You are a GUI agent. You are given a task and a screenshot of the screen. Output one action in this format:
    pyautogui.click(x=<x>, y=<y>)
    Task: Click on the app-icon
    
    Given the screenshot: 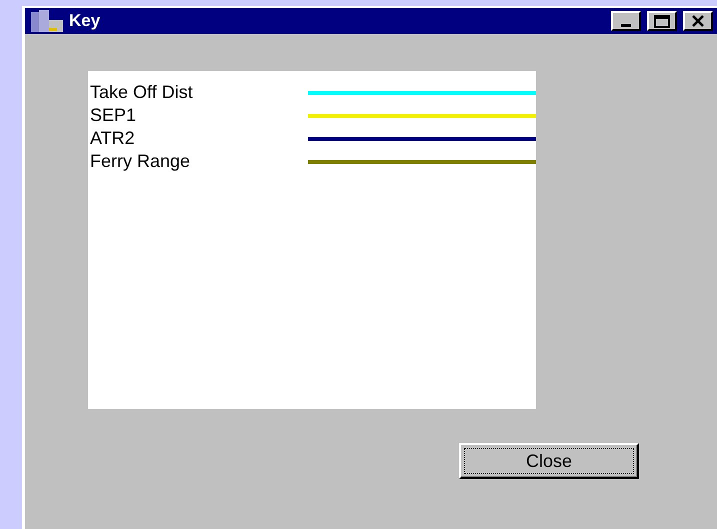 What is the action you would take?
    pyautogui.click(x=47, y=21)
    